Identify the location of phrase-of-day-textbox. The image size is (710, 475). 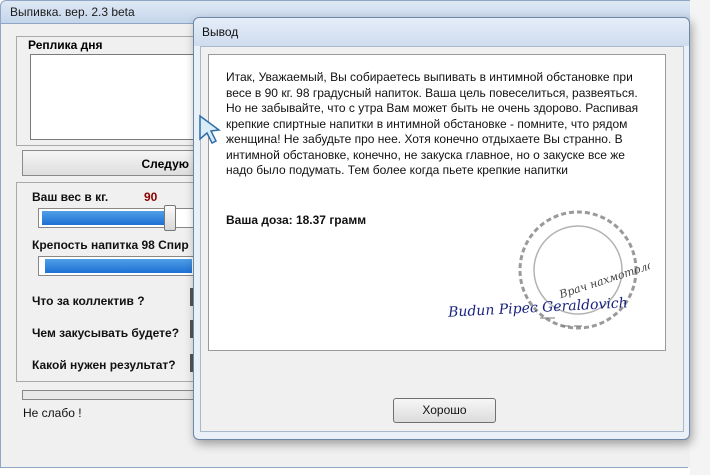
(112, 97).